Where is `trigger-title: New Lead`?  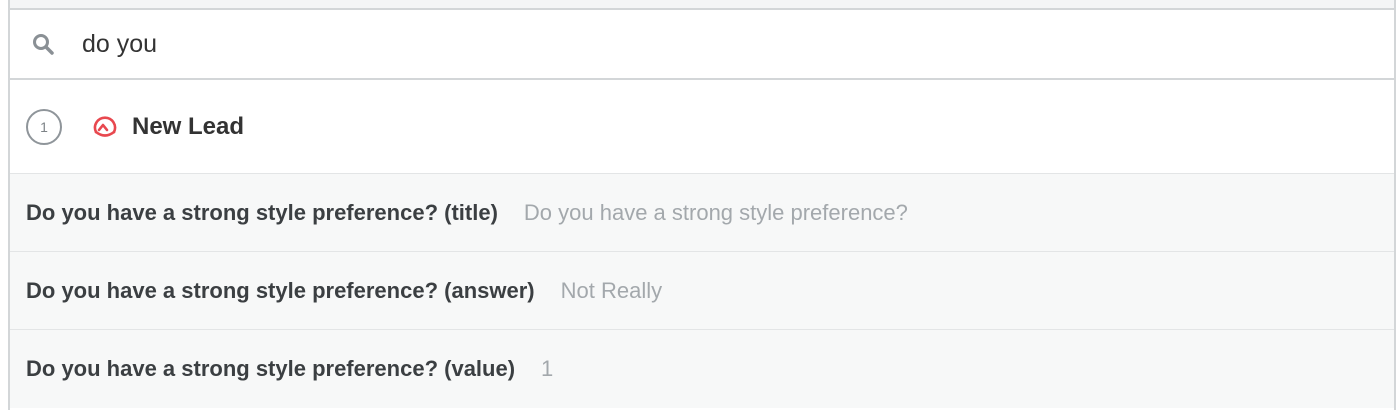
trigger-title: New Lead is located at coordinates (188, 126).